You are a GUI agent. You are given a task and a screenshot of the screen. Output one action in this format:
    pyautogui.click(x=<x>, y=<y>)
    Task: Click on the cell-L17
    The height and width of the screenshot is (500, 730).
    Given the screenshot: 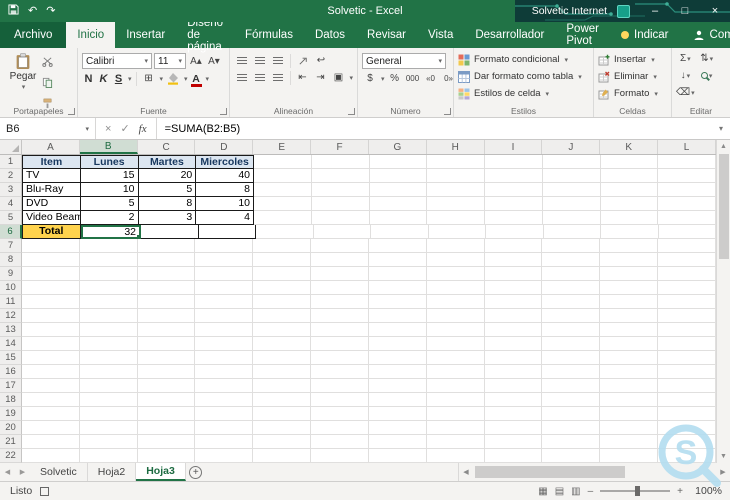 What is the action you would take?
    pyautogui.click(x=687, y=386)
    